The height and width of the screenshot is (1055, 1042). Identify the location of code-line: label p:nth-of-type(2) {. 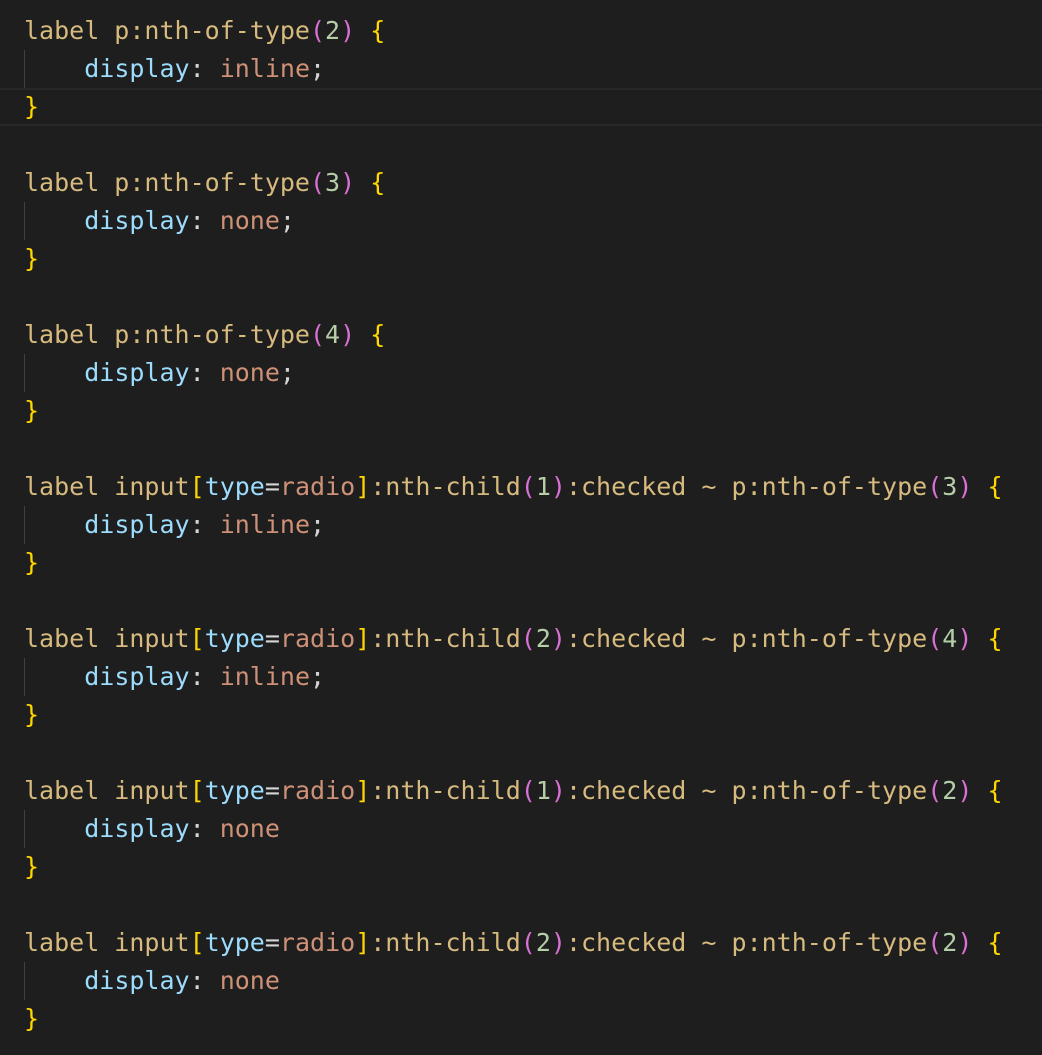
(533, 31).